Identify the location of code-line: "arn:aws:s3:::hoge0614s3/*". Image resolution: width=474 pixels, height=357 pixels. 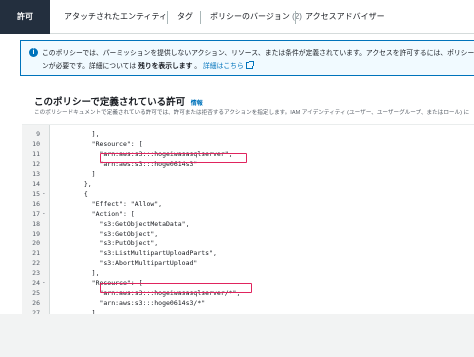
(141, 303).